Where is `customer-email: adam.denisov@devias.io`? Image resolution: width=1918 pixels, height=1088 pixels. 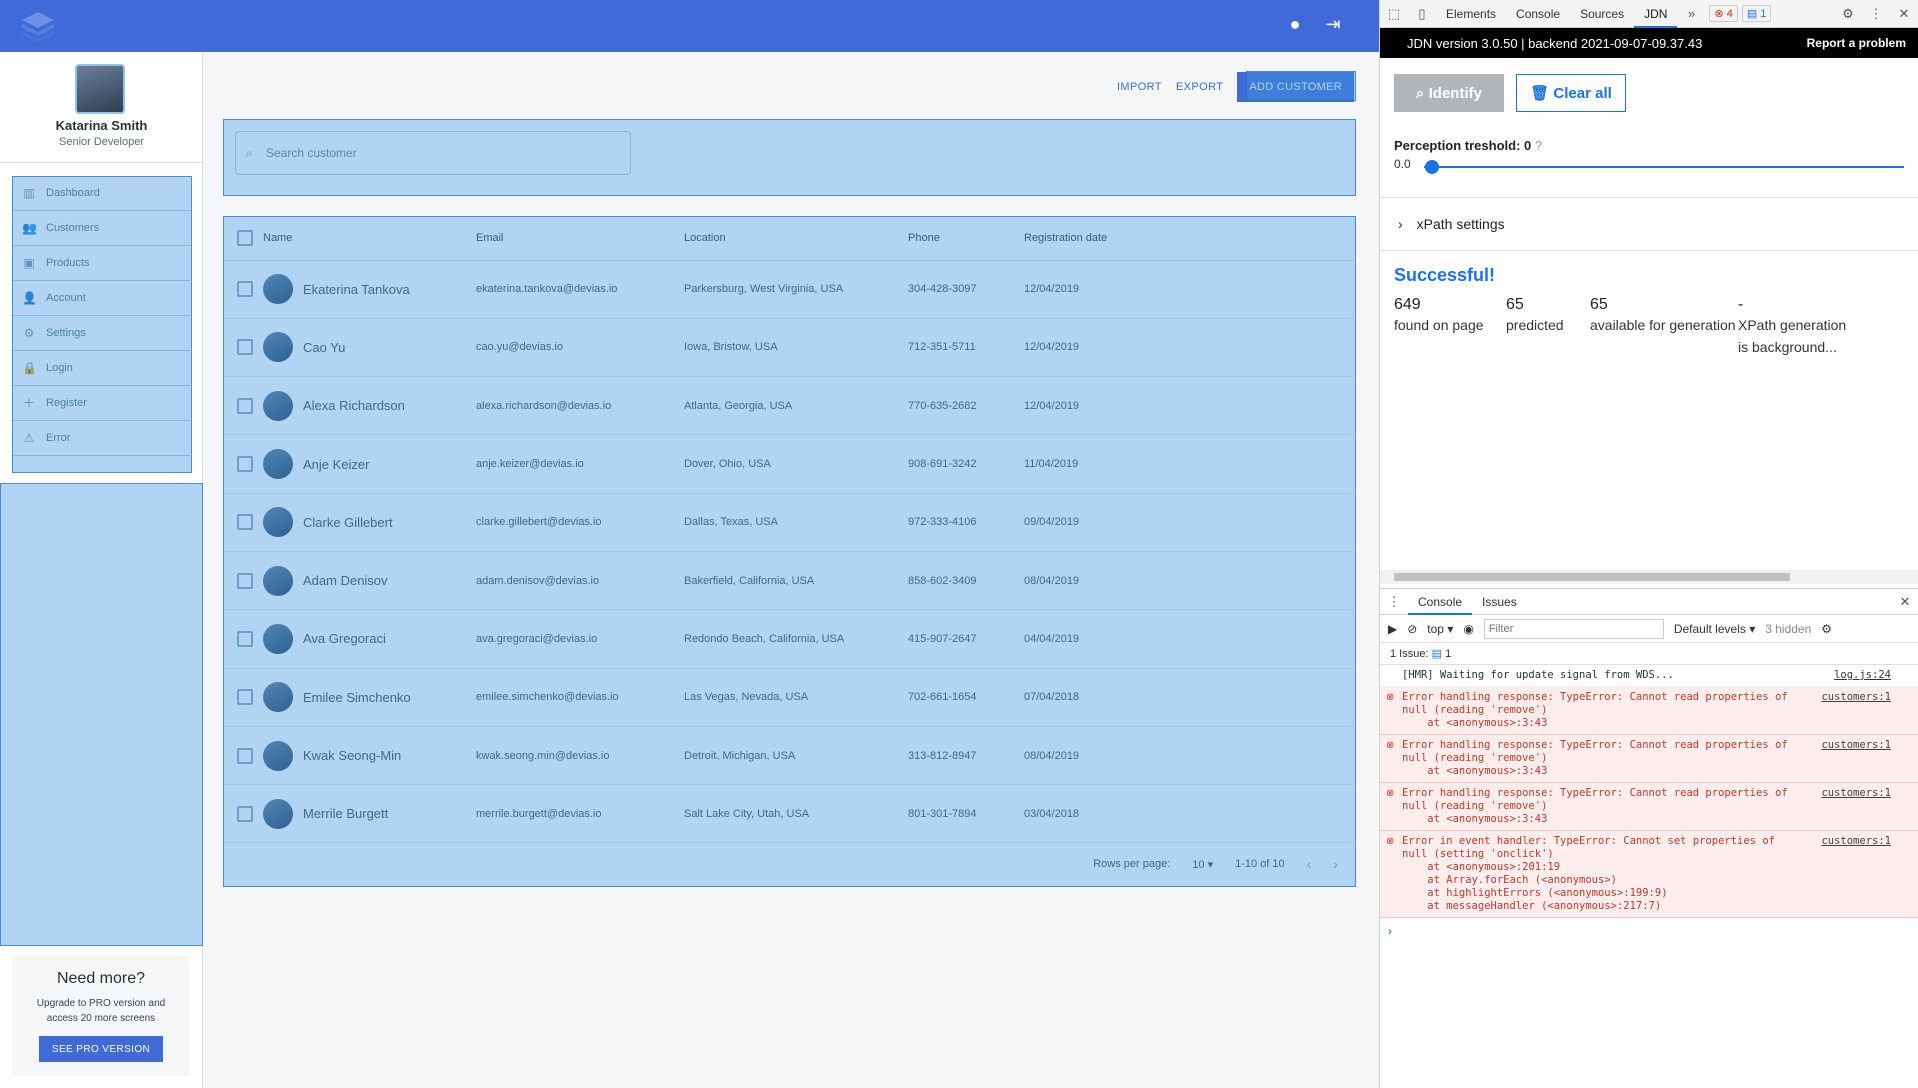
customer-email: adam.denisov@devias.io is located at coordinates (580, 581).